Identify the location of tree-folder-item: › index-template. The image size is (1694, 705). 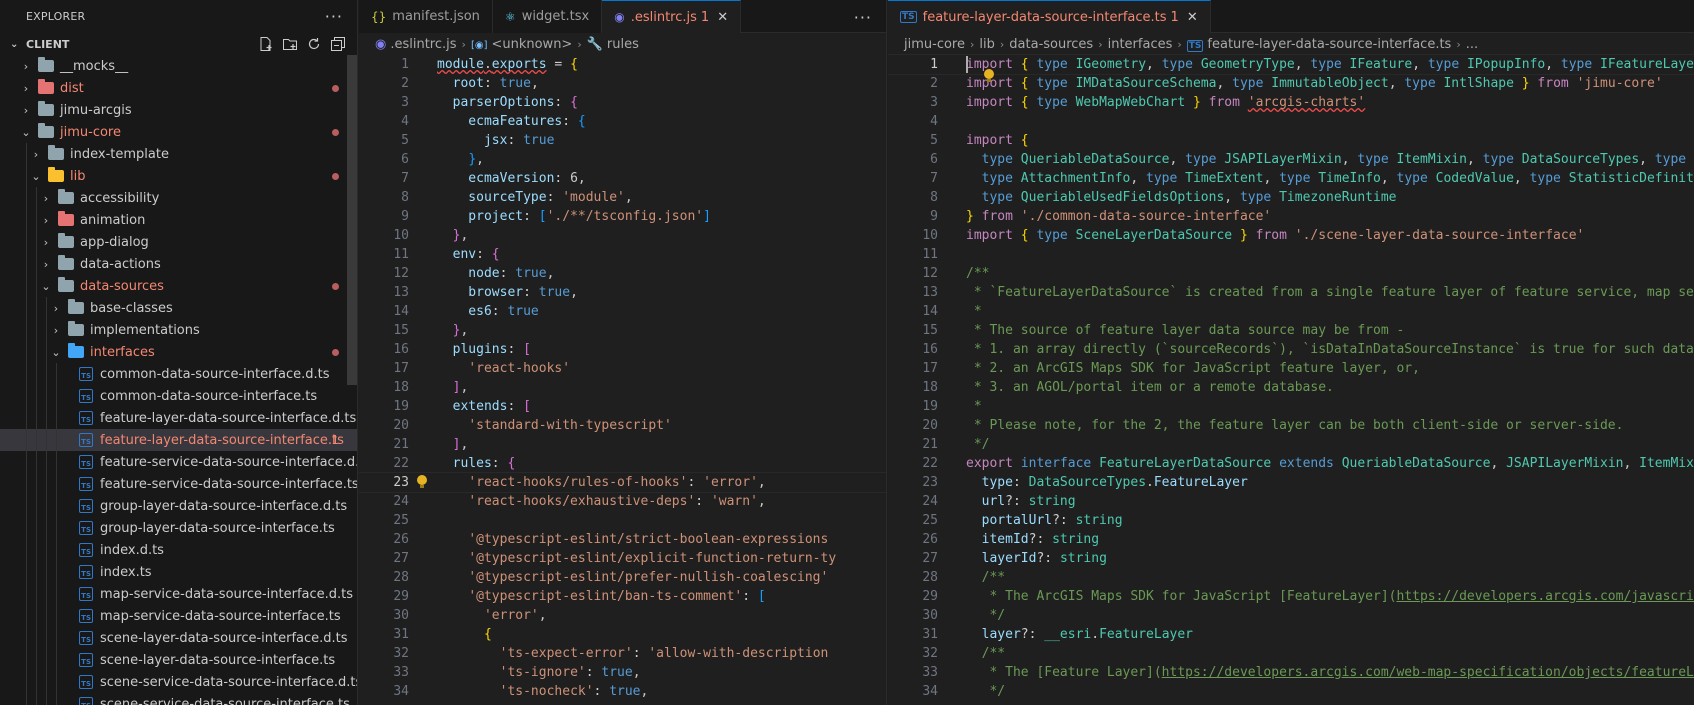
(178, 154).